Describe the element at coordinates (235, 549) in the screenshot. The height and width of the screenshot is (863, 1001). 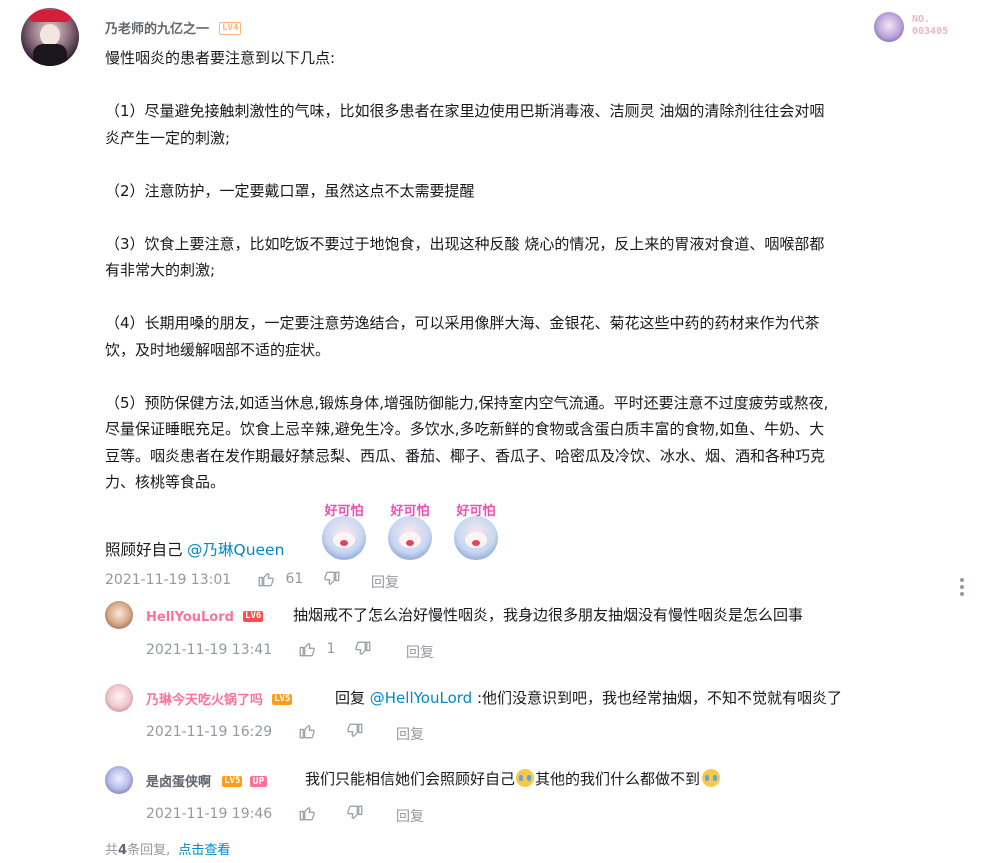
I see `mention-link: @乃琳Queen` at that location.